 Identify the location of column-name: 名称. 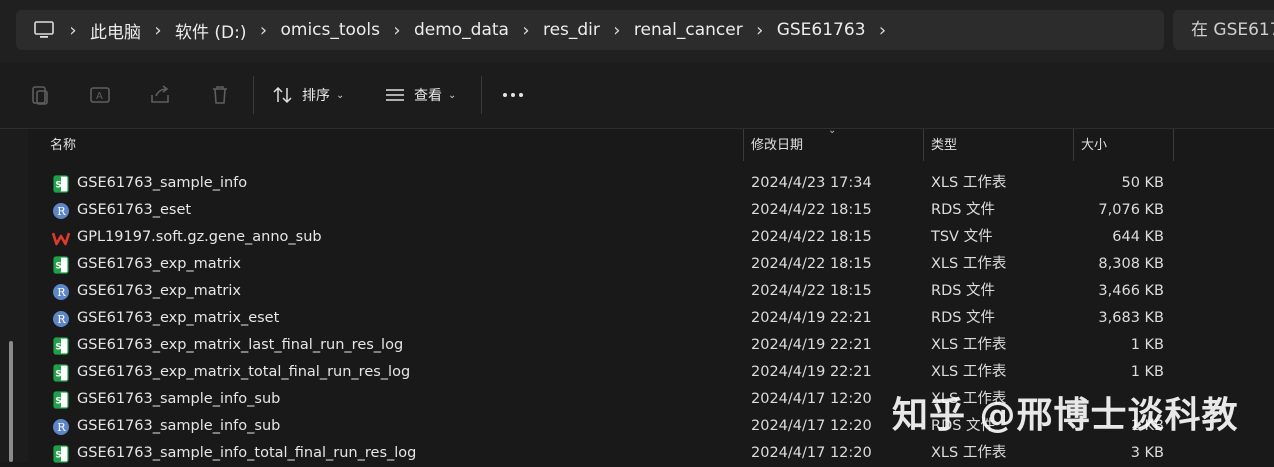
(63, 146).